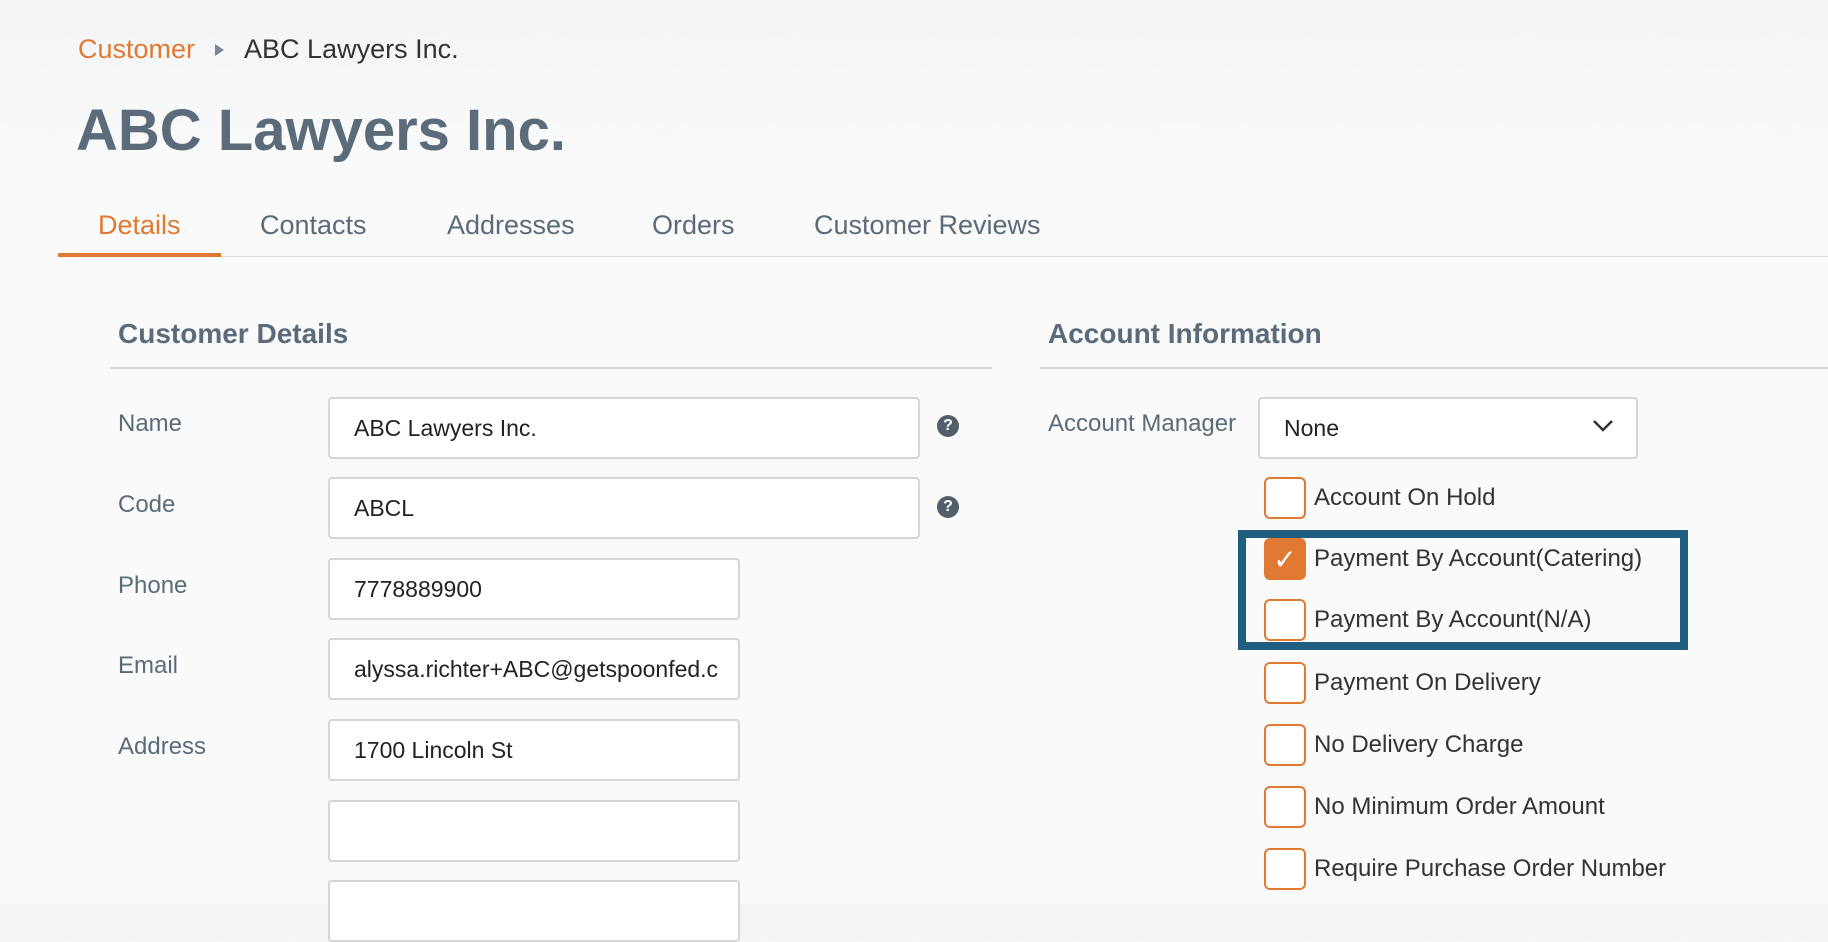 The width and height of the screenshot is (1828, 942). What do you see at coordinates (1419, 744) in the screenshot?
I see `checkbox-label: No Delivery Charge` at bounding box center [1419, 744].